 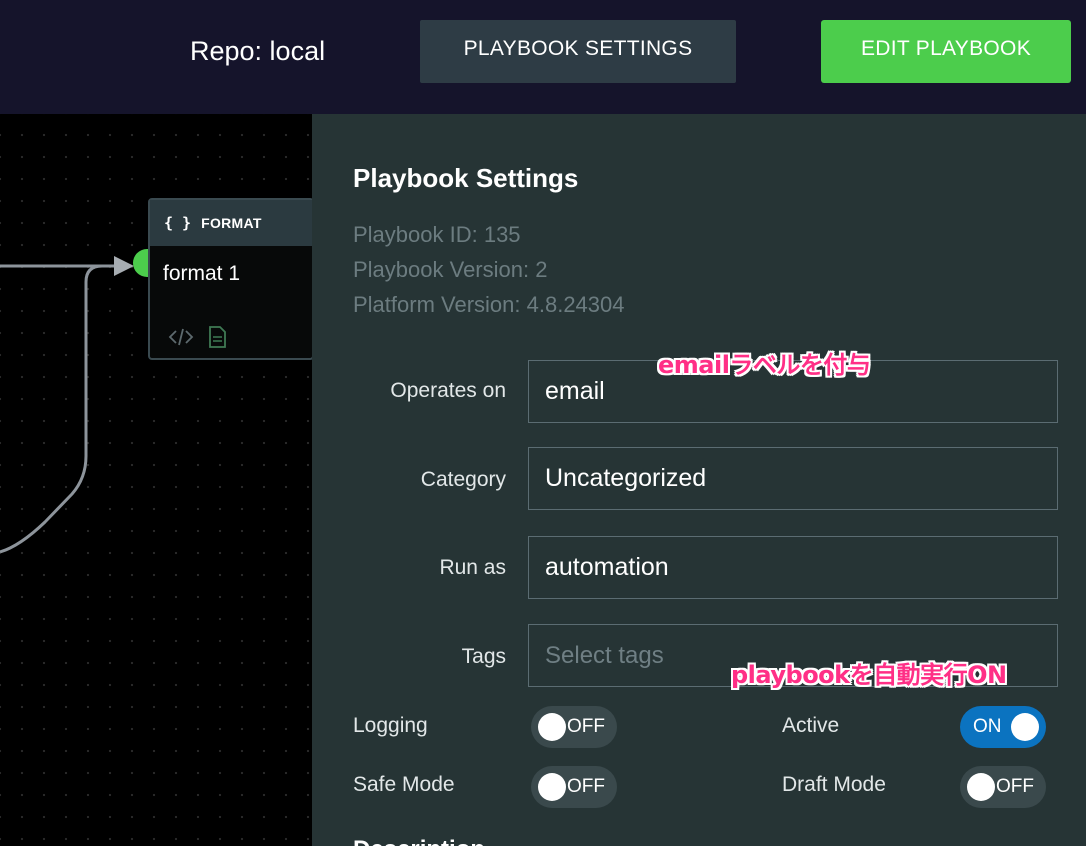 What do you see at coordinates (404, 784) in the screenshot?
I see `safe-mode-label: Safe Mode` at bounding box center [404, 784].